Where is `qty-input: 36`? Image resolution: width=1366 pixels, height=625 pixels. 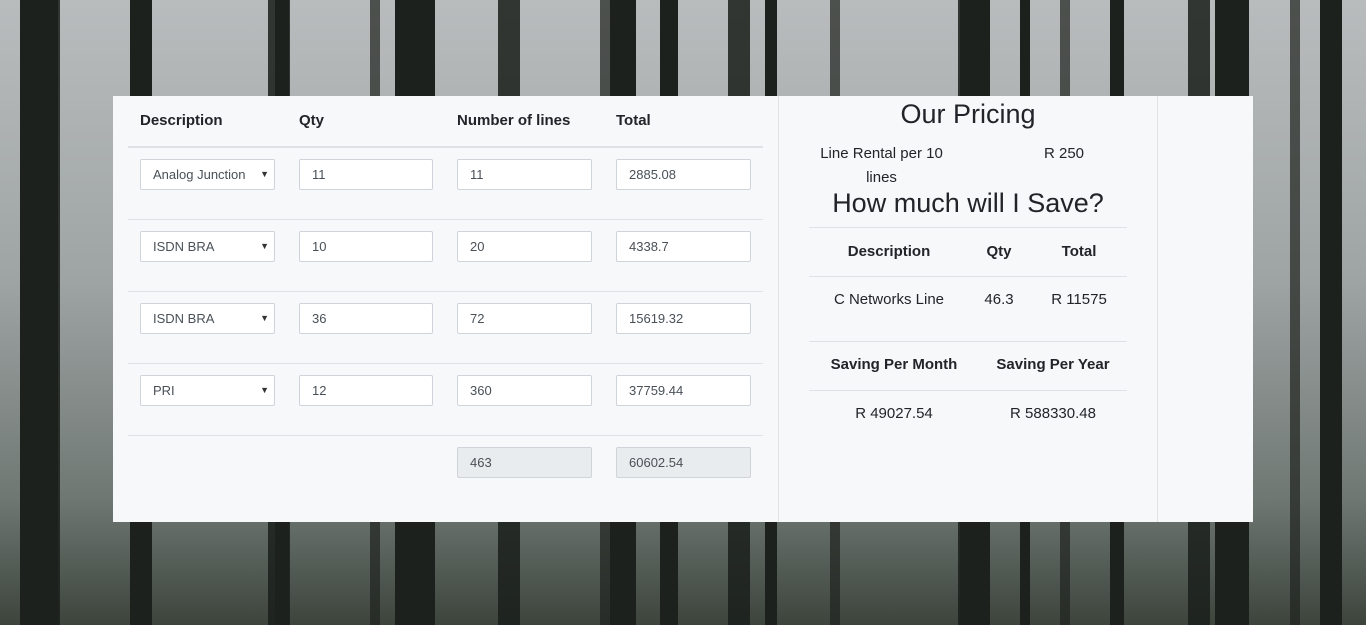
qty-input: 36 is located at coordinates (366, 318).